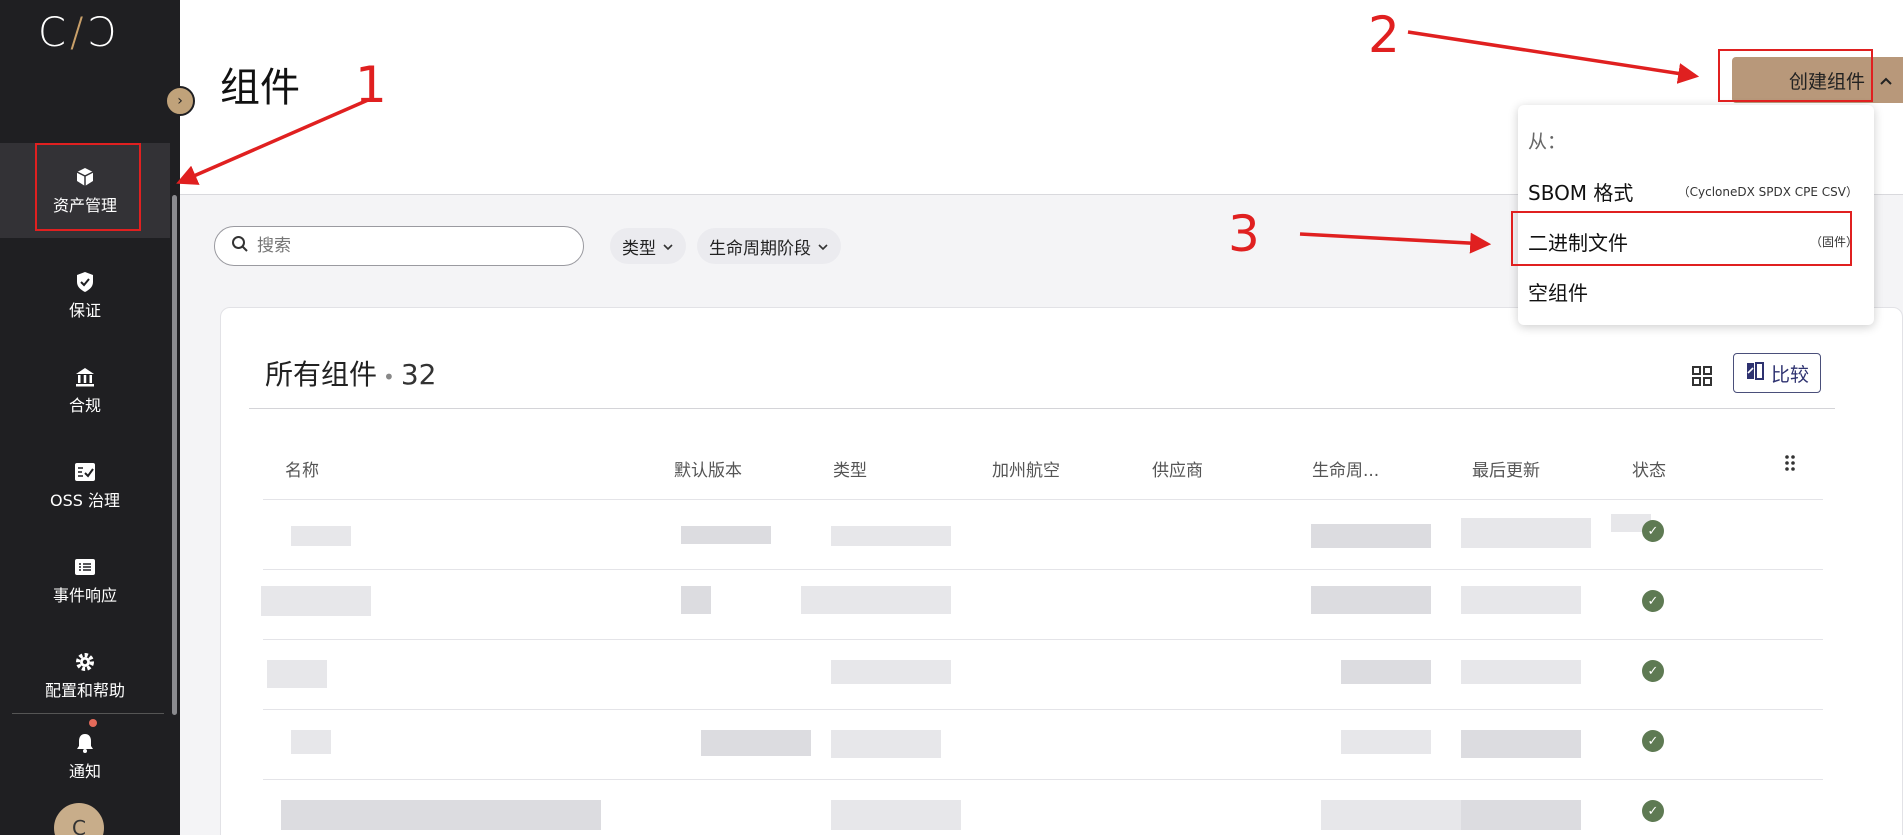 Image resolution: width=1903 pixels, height=835 pixels. Describe the element at coordinates (174, 455) in the screenshot. I see `sidebar-scrollbar` at that location.